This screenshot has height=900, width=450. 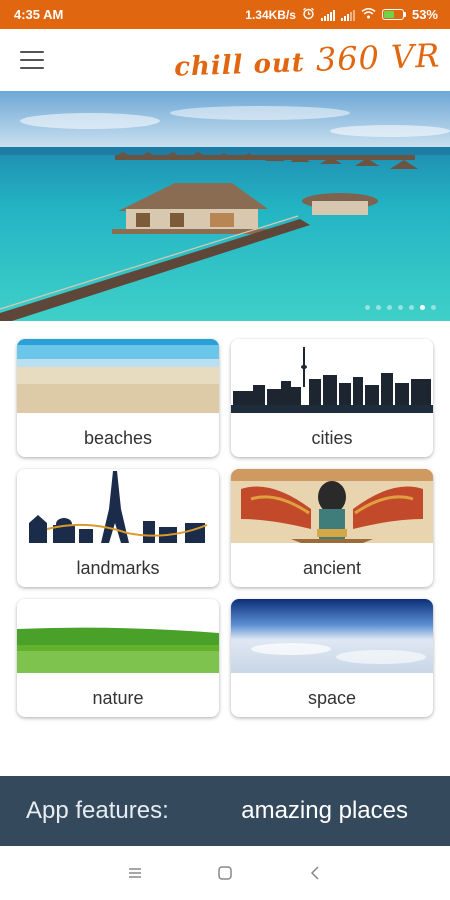 What do you see at coordinates (332, 506) in the screenshot?
I see `ancient-thumbnail` at bounding box center [332, 506].